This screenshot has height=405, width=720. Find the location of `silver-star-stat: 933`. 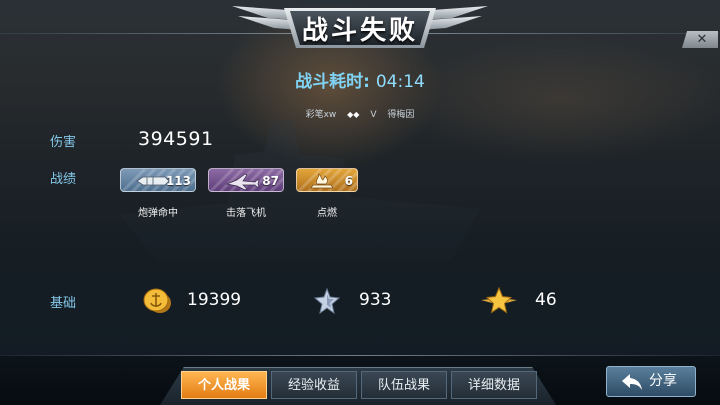

silver-star-stat: 933 is located at coordinates (359, 301).